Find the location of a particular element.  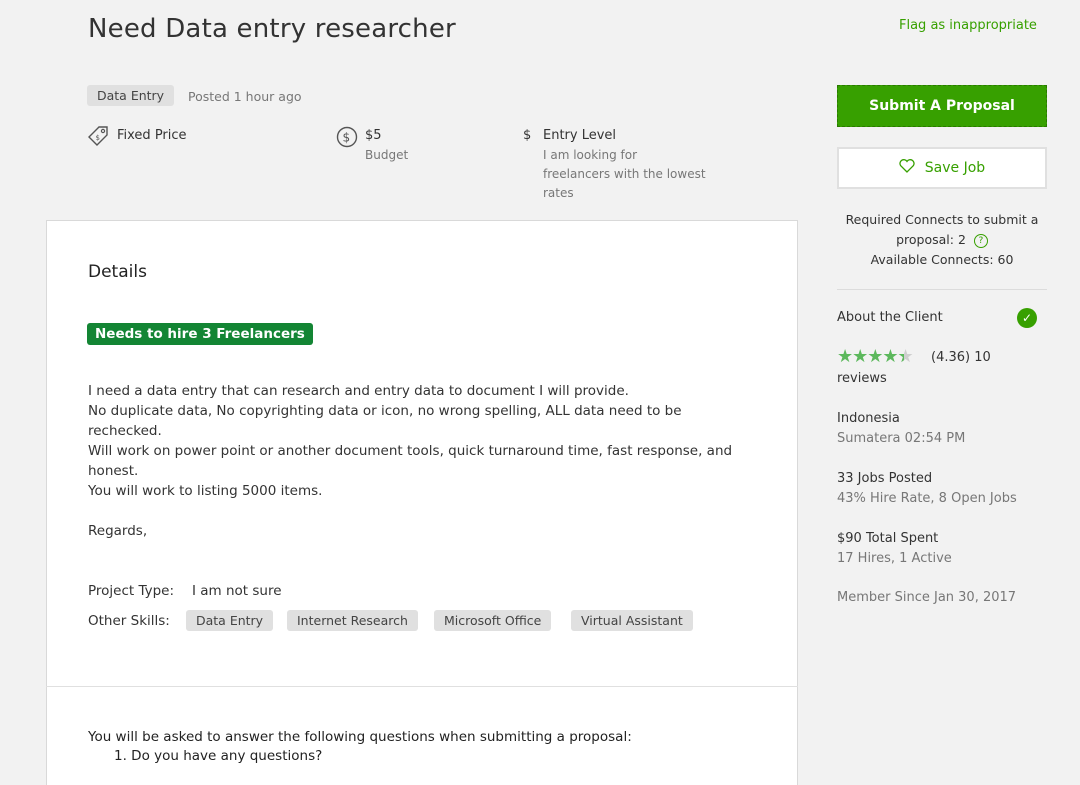

experience-level: Entry Level is located at coordinates (580, 135).